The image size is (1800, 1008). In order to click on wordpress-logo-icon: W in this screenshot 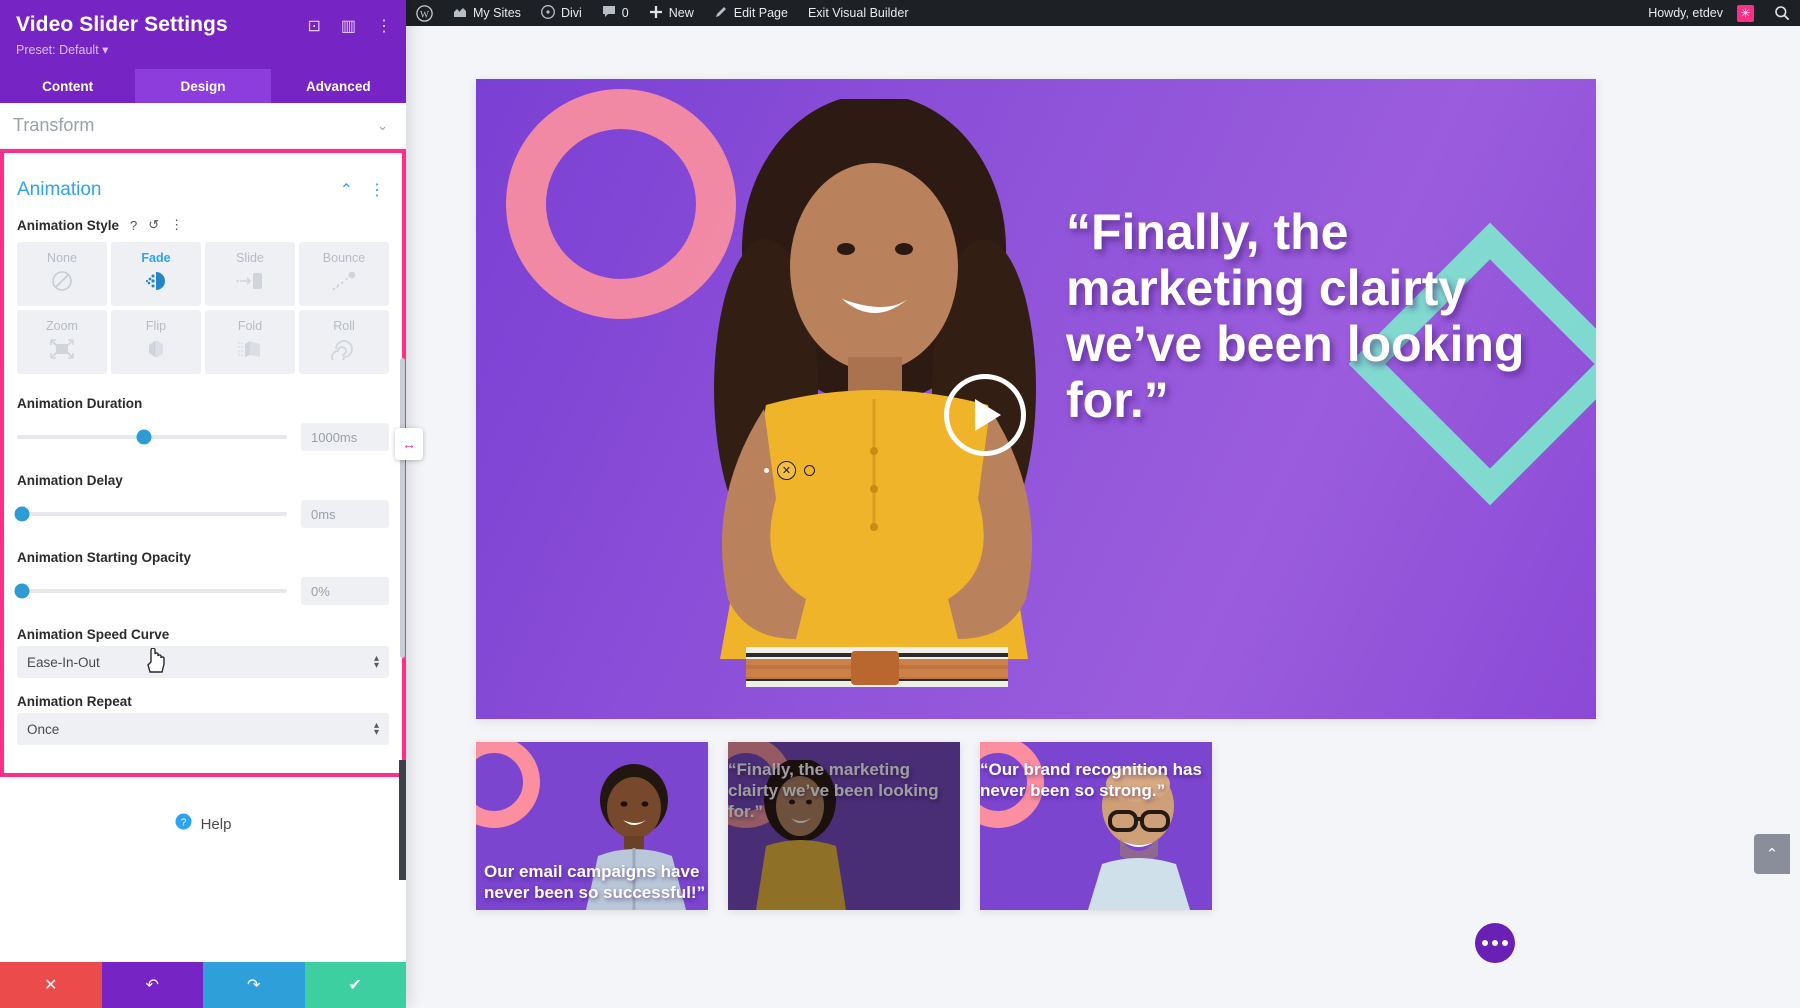, I will do `click(424, 13)`.